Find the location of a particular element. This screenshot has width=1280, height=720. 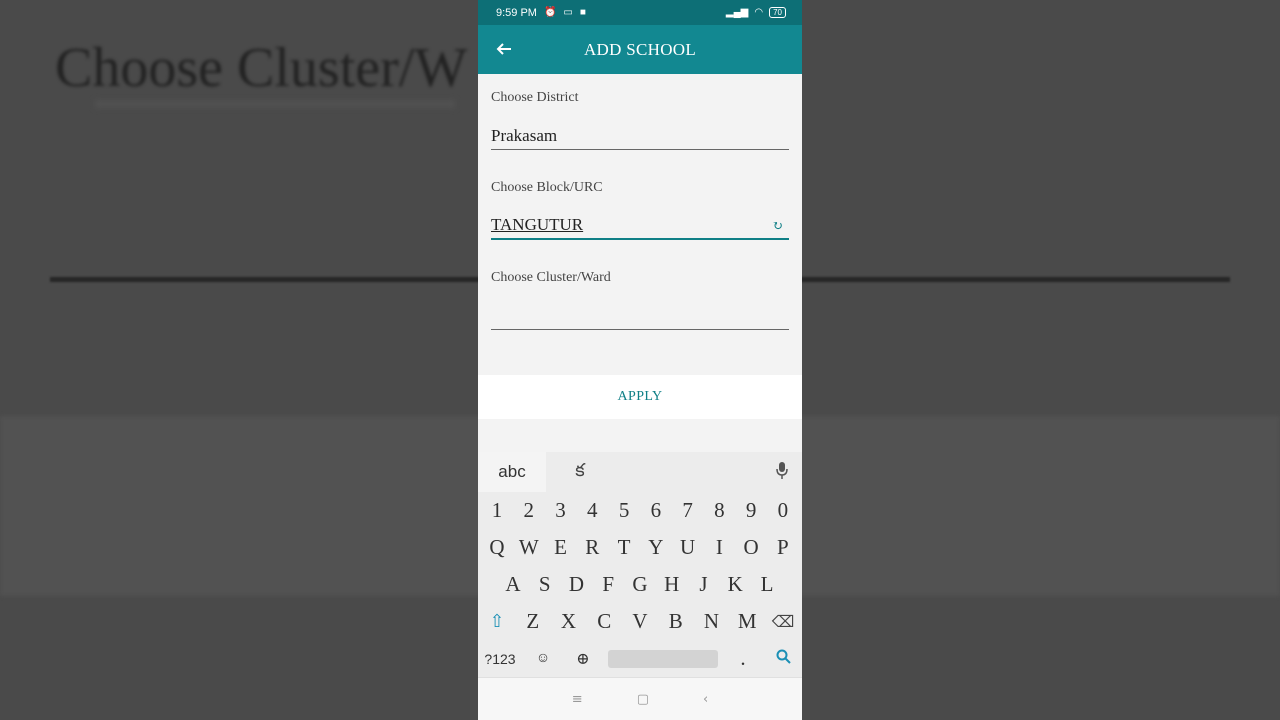

search-icon is located at coordinates (783, 659).